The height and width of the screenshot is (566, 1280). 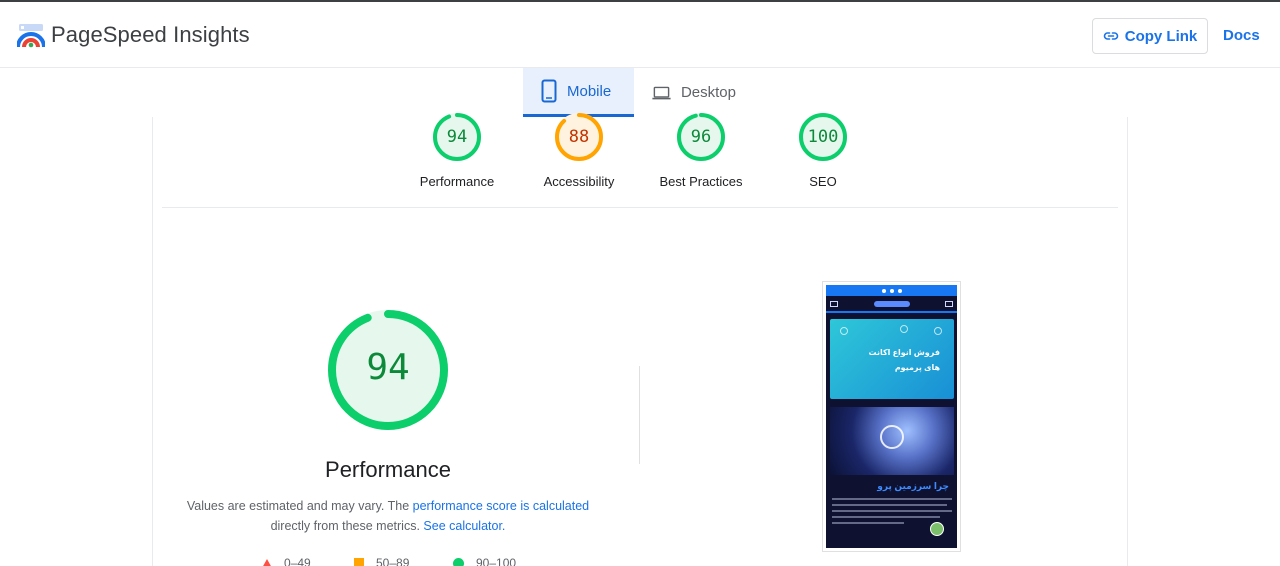 I want to click on desc-mid: directly from these metrics., so click(x=347, y=526).